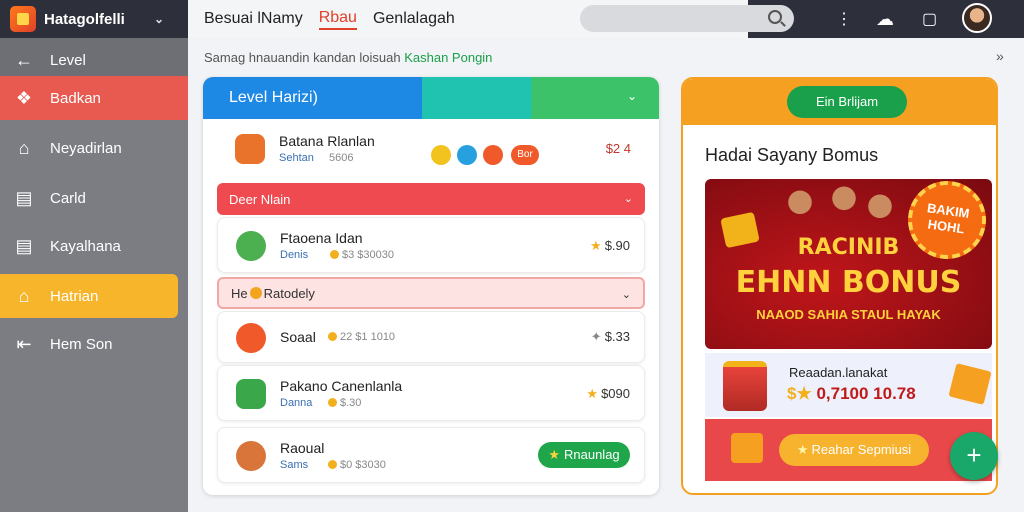  What do you see at coordinates (24, 97) in the screenshot?
I see `puzzle-icon: ❖` at bounding box center [24, 97].